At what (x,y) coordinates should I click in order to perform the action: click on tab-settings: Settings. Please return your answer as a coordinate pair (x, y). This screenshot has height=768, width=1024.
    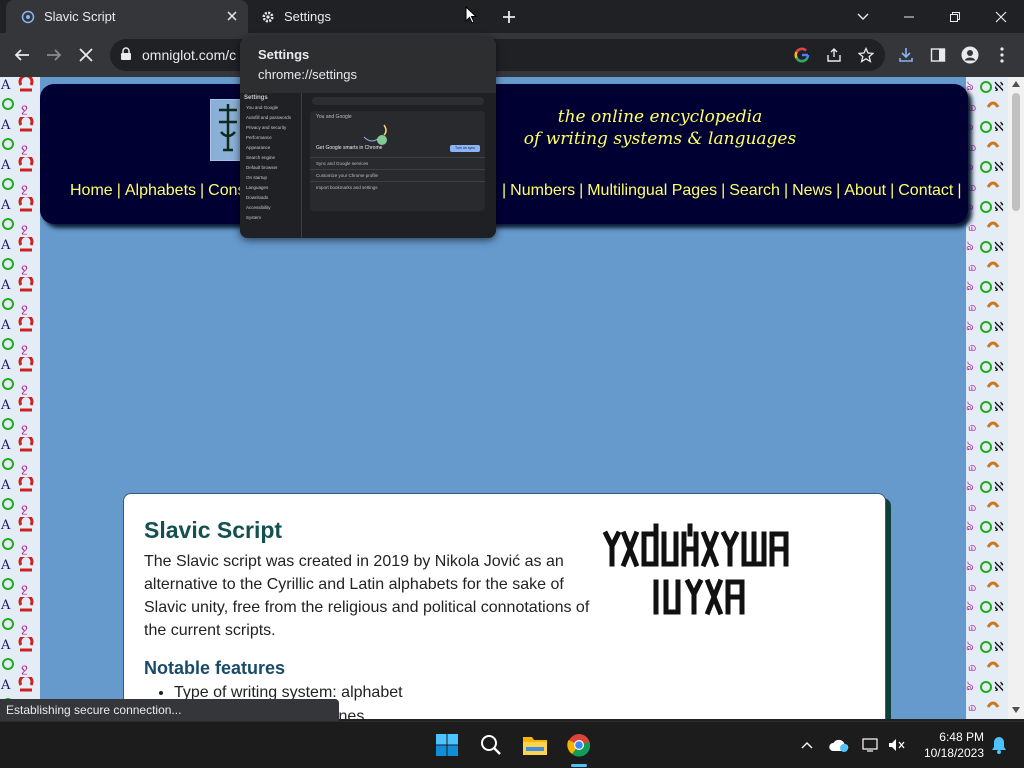
    Looking at the image, I should click on (363, 16).